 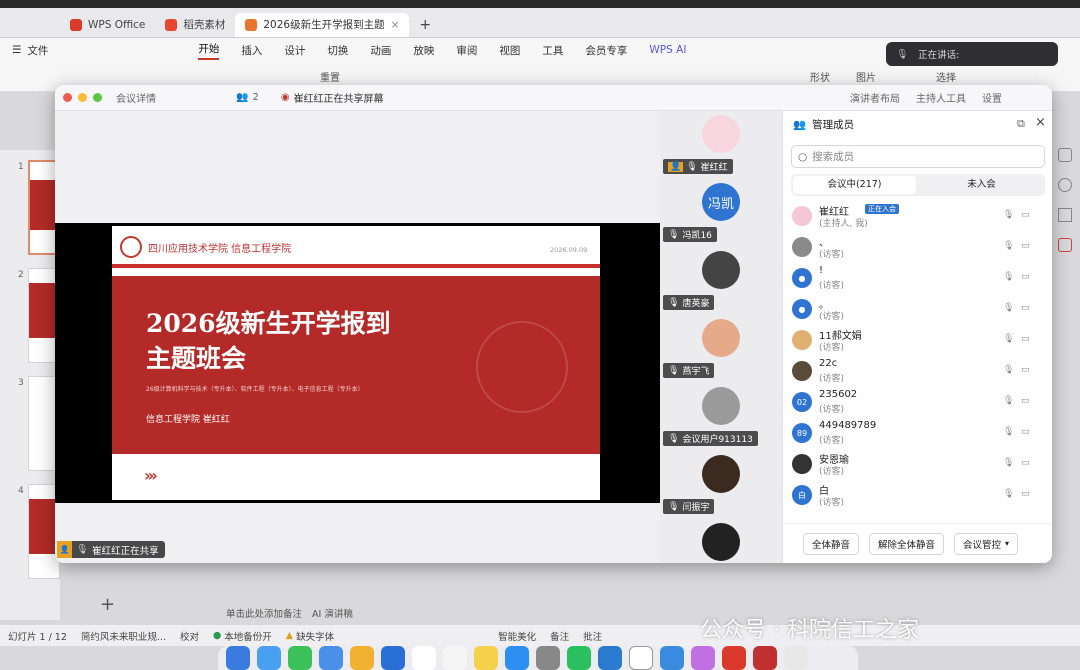 I want to click on proof-button: 校对, so click(x=189, y=636).